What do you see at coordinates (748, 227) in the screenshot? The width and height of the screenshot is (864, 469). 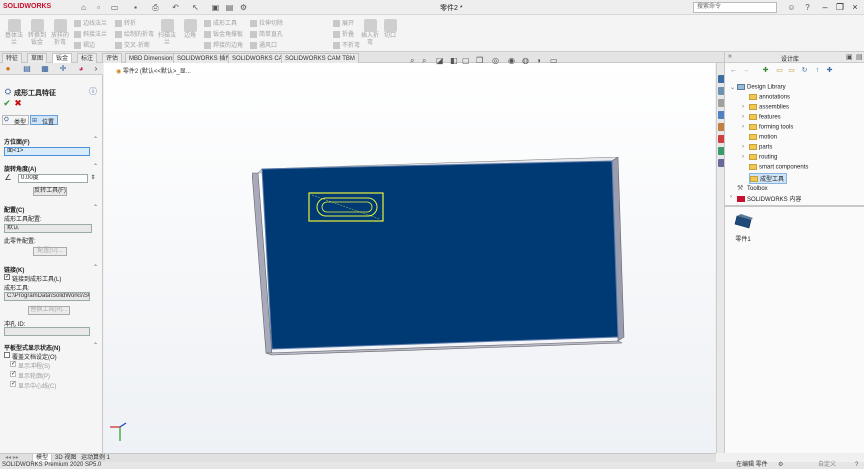 I see `library-item-part1: 零件1` at bounding box center [748, 227].